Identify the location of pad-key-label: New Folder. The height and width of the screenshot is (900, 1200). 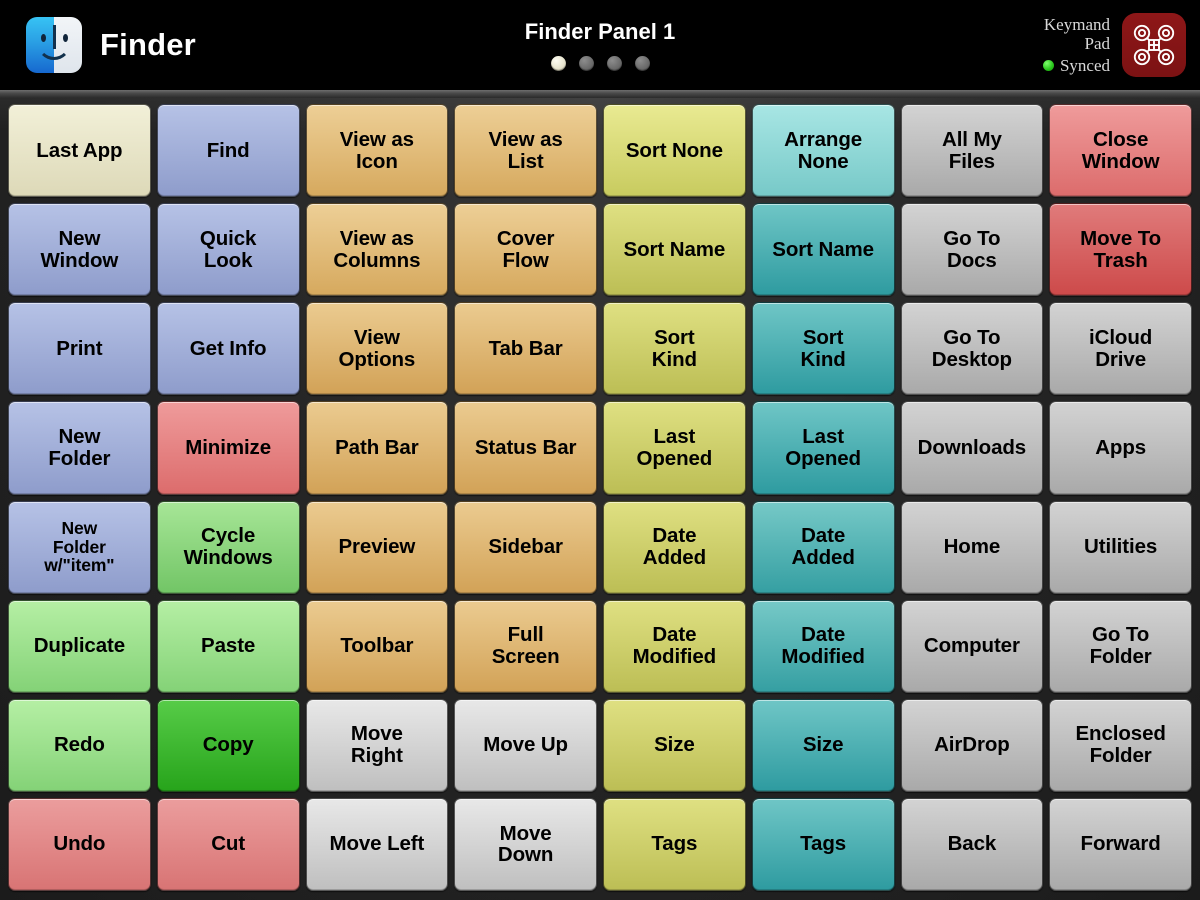
(79, 447).